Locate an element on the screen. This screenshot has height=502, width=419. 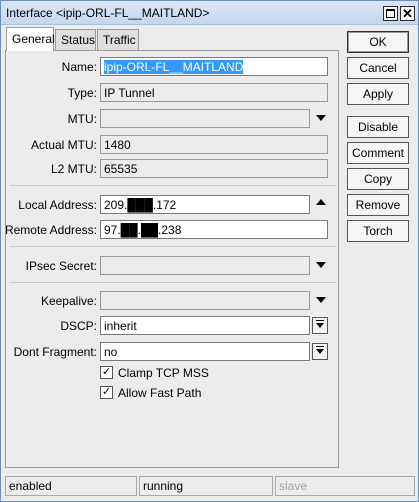
dont-fragment-select: no is located at coordinates (205, 351).